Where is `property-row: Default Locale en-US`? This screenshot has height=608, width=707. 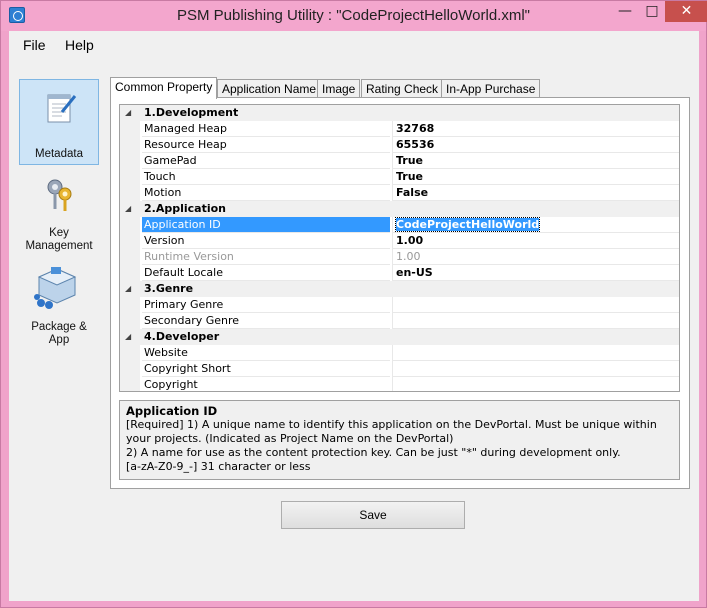 property-row: Default Locale en-US is located at coordinates (399, 273).